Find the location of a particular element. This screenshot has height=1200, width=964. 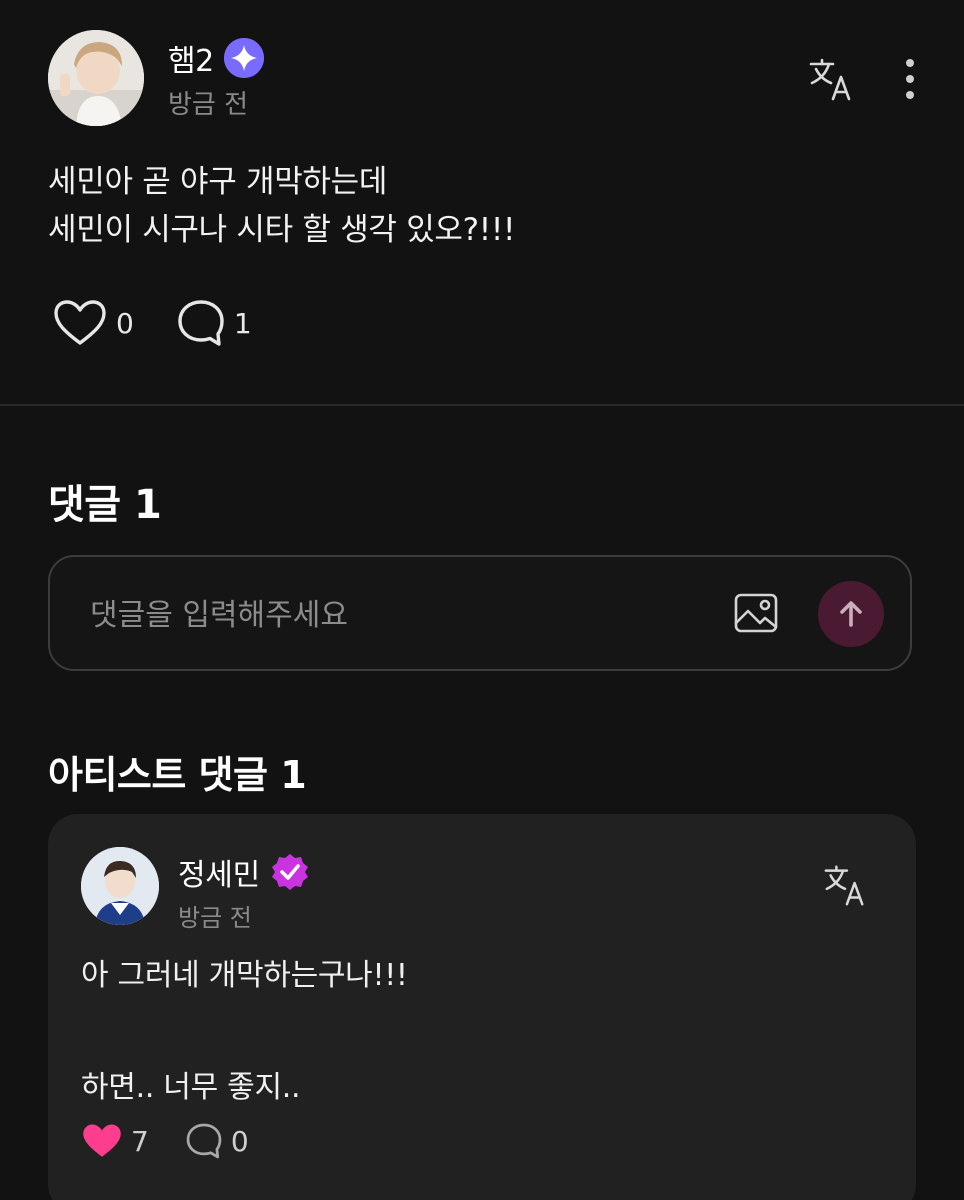

post-body-line: 세민아 곧 야구 개막하는데 is located at coordinates (218, 182).